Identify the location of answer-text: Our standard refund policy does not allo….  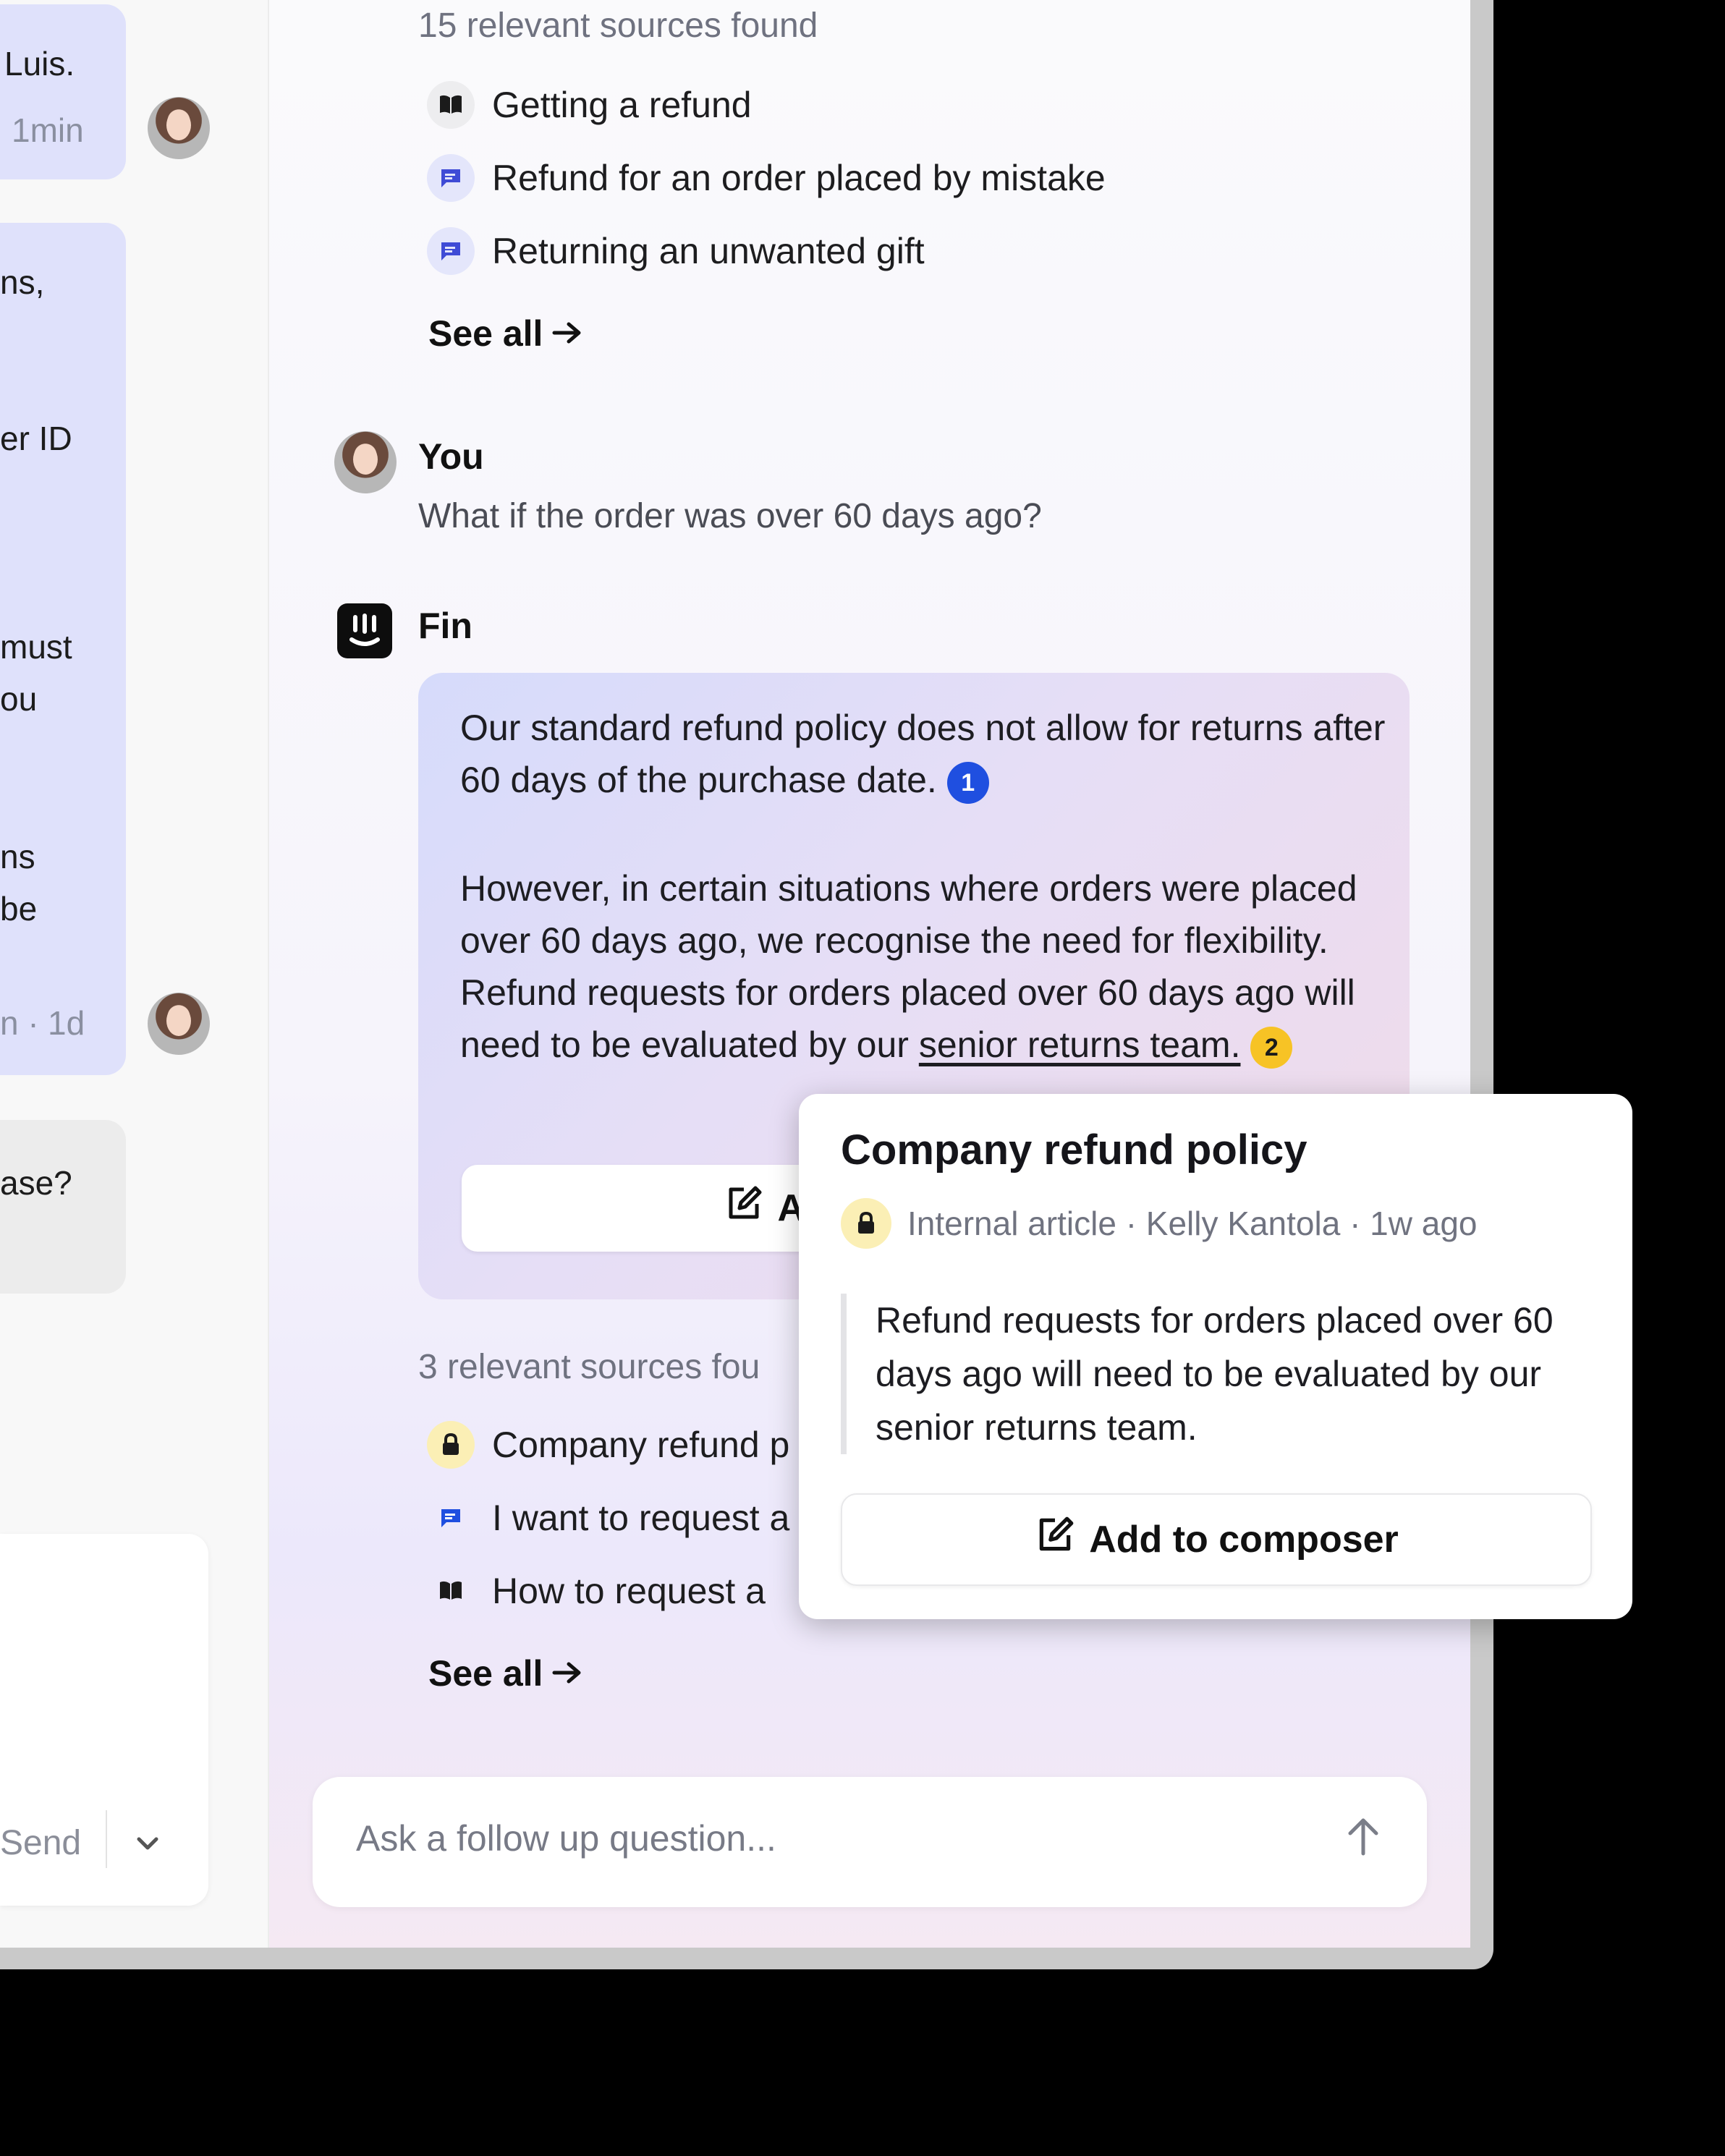
(923, 754).